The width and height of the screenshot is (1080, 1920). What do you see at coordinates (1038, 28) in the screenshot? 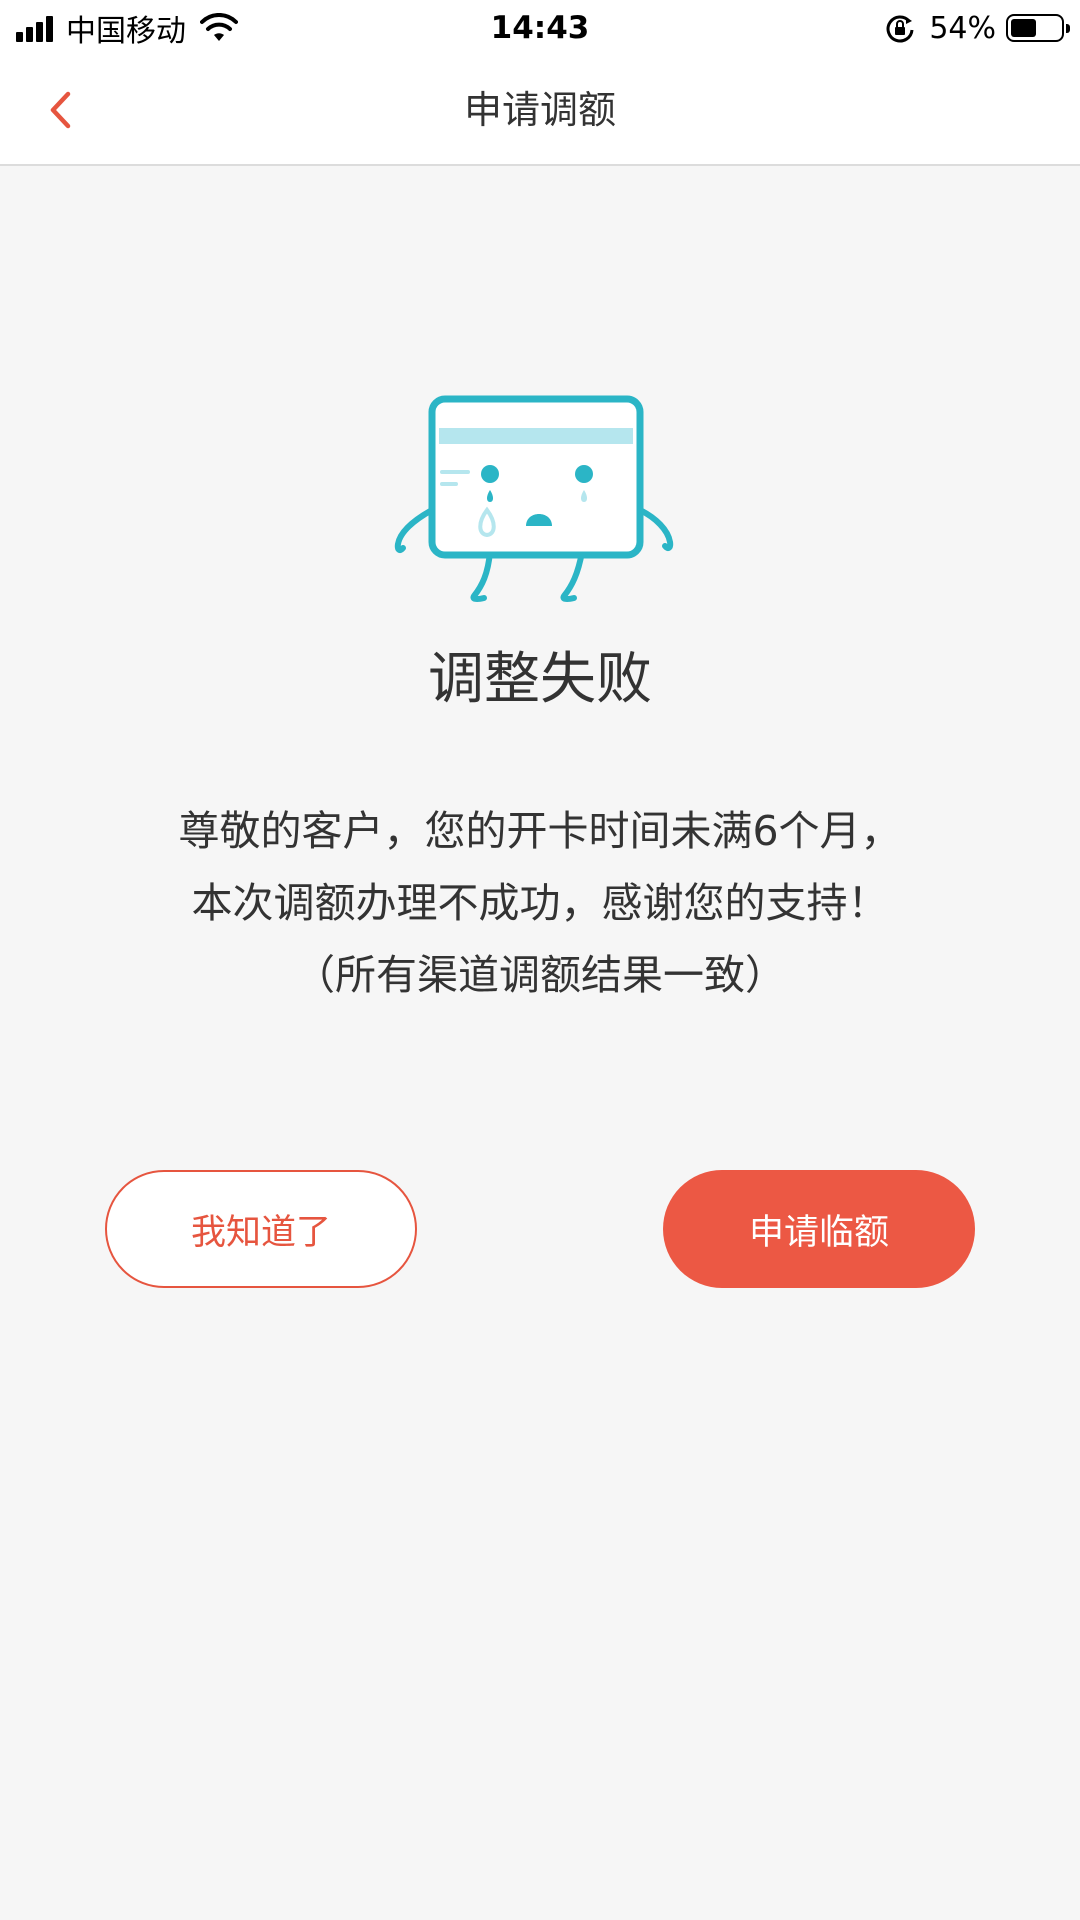
I see `battery-icon` at bounding box center [1038, 28].